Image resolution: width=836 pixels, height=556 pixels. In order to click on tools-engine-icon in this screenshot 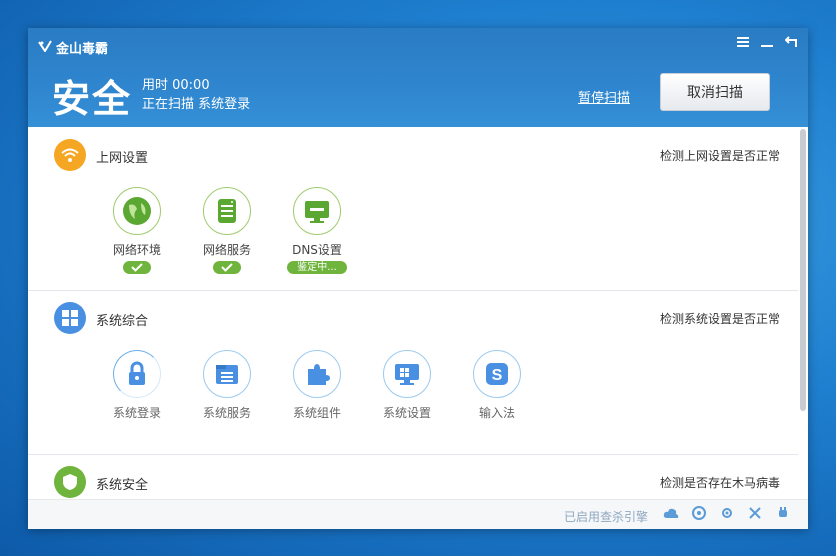, I will do `click(755, 513)`.